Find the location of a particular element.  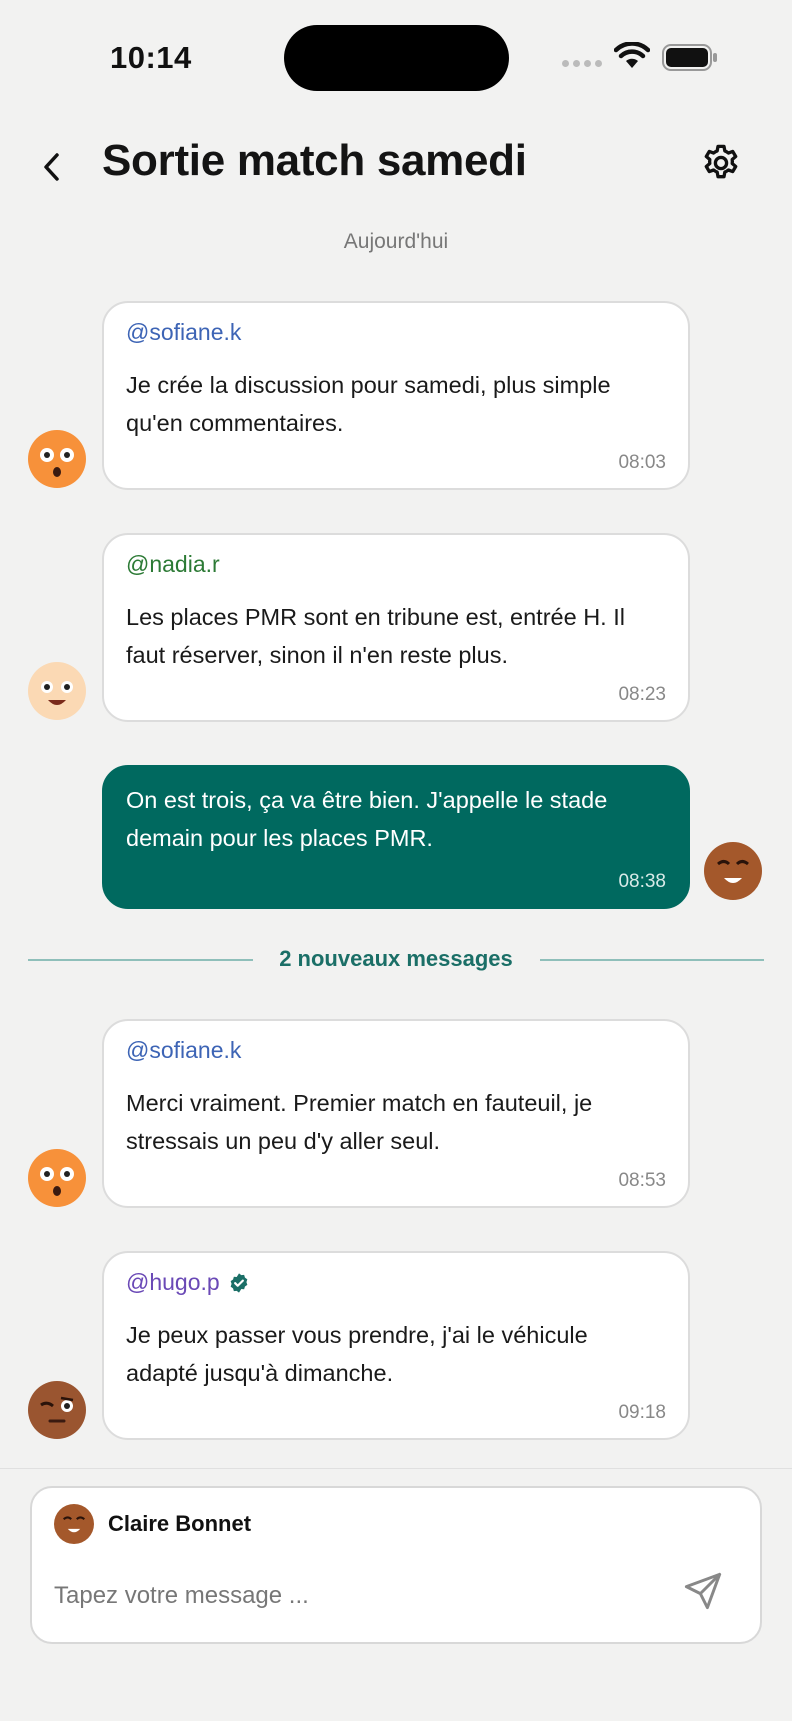

composer-sender: Claire Bonnet is located at coordinates (152, 1524).